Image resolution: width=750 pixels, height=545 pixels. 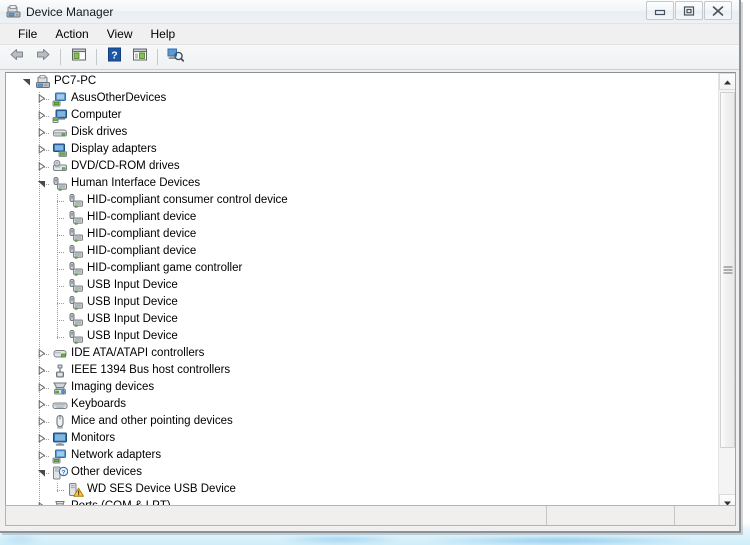 I want to click on toolbar: ?, so click(x=369, y=57).